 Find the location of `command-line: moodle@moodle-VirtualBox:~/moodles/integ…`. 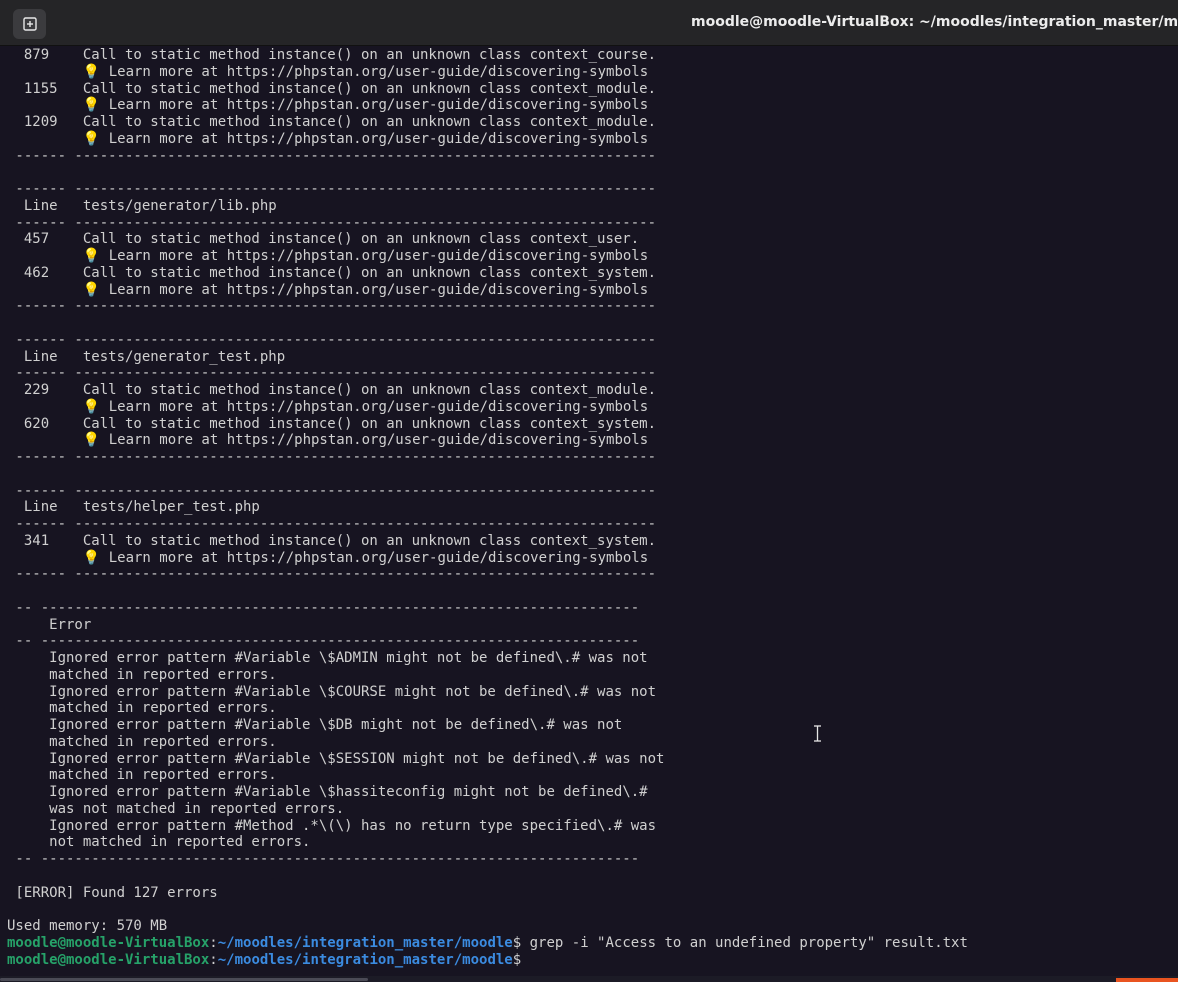

command-line: moodle@moodle-VirtualBox:~/moodles/integ… is located at coordinates (487, 943).